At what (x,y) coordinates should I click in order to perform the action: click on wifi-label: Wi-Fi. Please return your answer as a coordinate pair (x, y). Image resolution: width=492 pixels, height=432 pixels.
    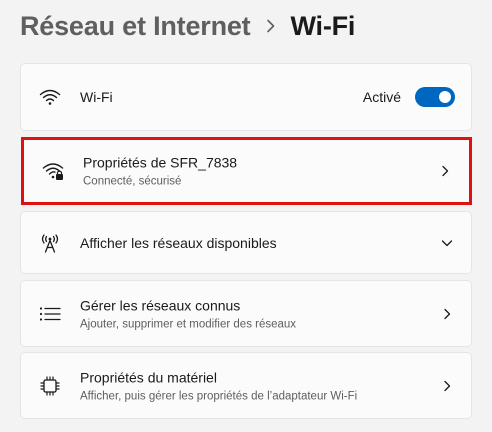
    Looking at the image, I should click on (96, 97).